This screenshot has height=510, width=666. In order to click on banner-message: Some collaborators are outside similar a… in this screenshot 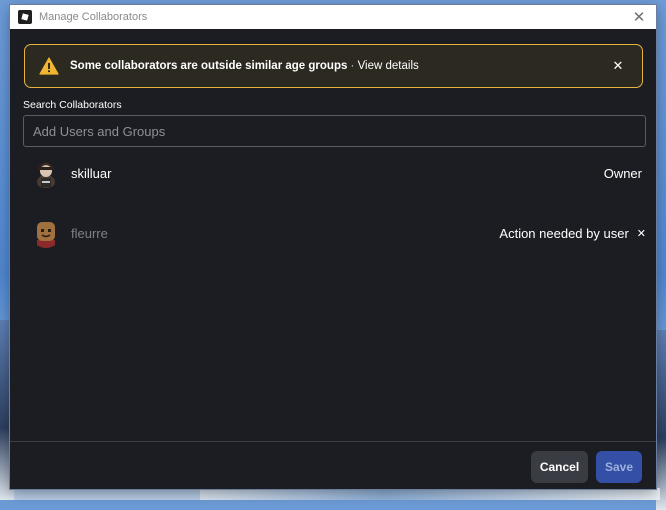, I will do `click(209, 66)`.